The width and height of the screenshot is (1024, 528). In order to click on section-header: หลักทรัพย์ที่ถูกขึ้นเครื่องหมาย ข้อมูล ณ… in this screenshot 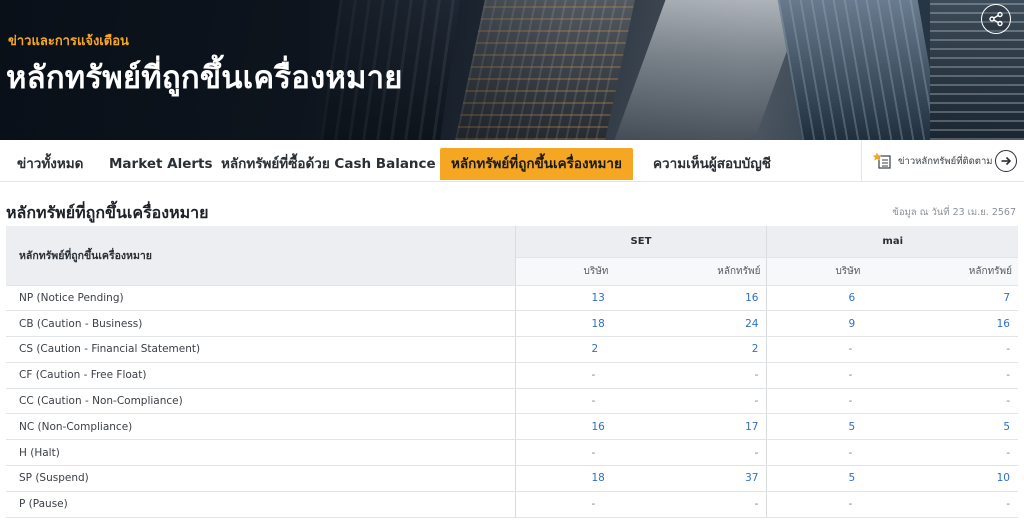, I will do `click(512, 204)`.